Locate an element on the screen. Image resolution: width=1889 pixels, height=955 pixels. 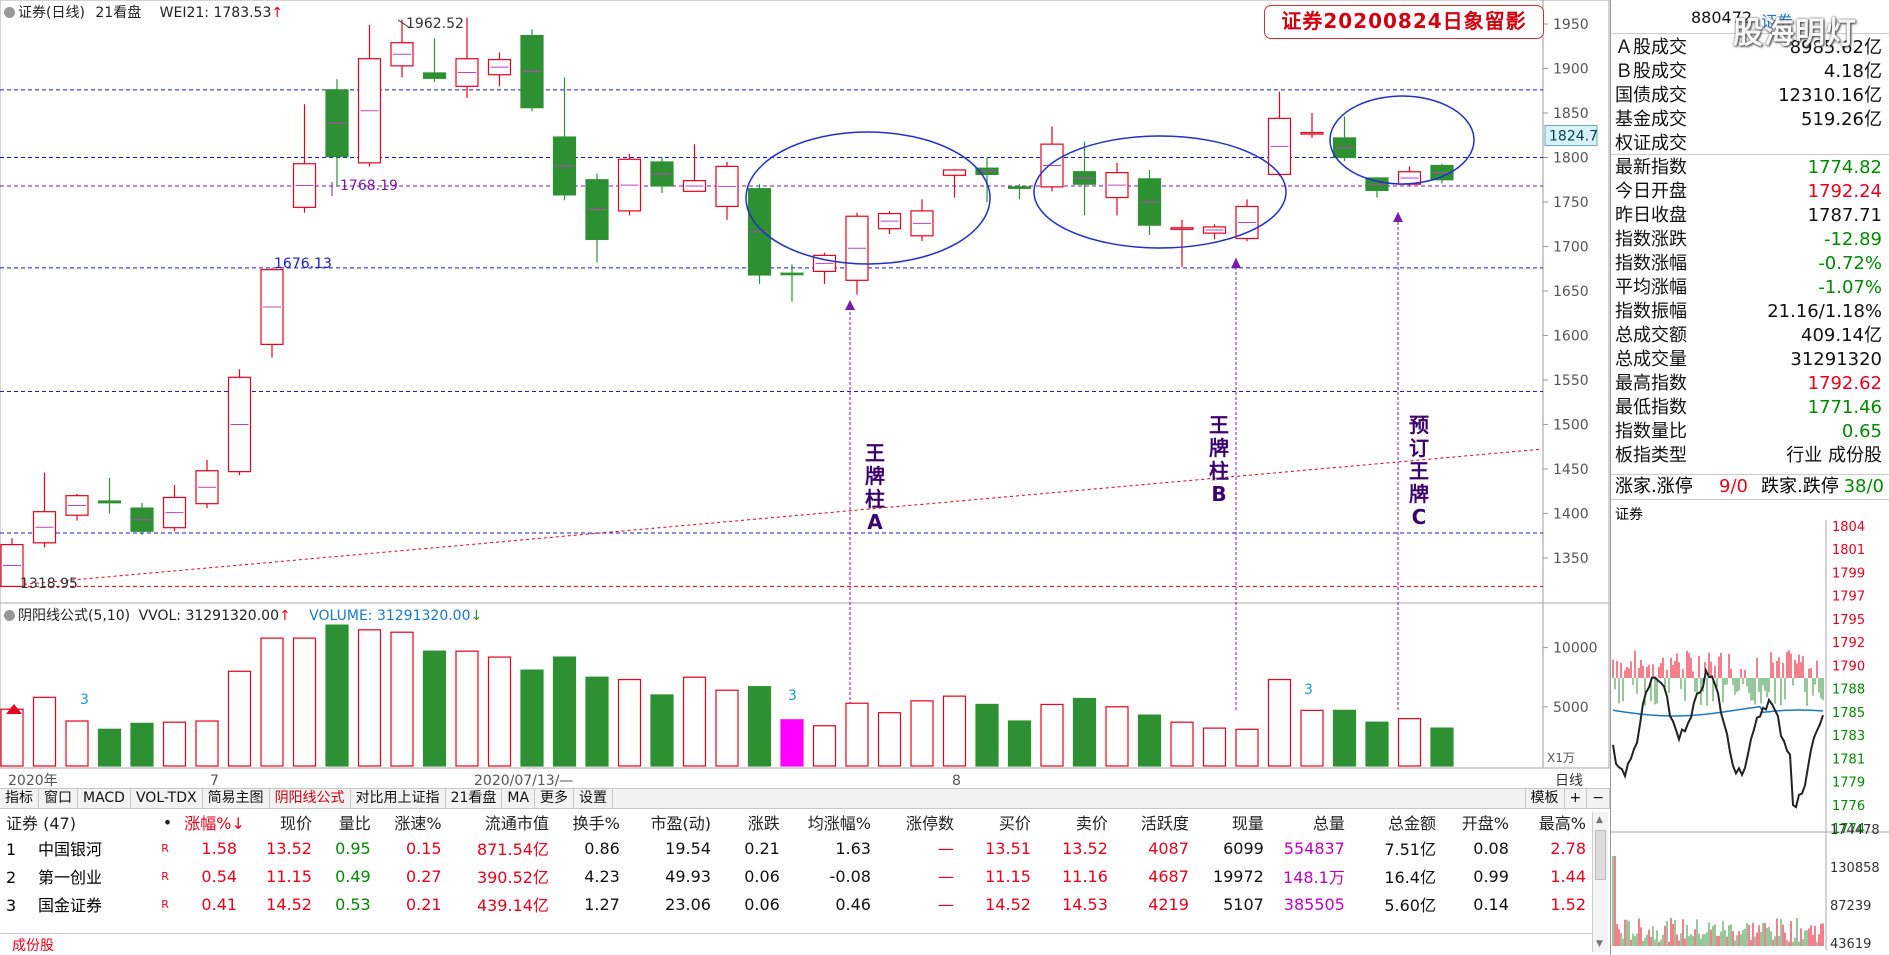
stock-name-cell: 3 国金证券 is located at coordinates (76, 904).